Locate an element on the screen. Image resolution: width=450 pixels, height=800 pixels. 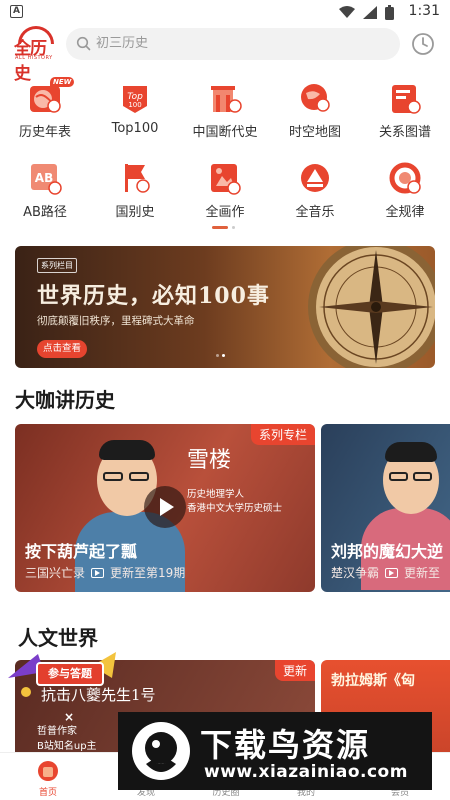
series-badge: 系列专栏 is located at coordinates (282, 434).